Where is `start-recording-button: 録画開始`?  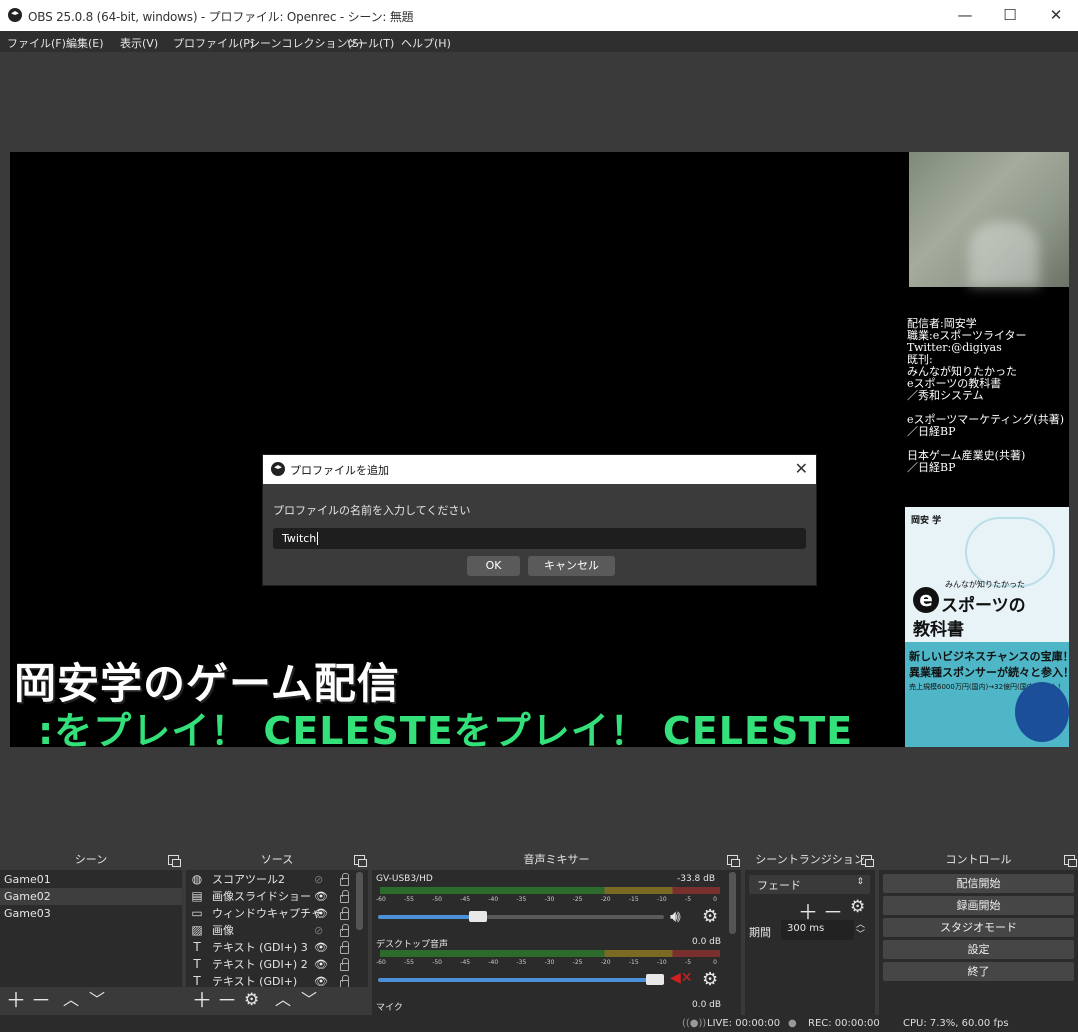
start-recording-button: 録画開始 is located at coordinates (978, 905).